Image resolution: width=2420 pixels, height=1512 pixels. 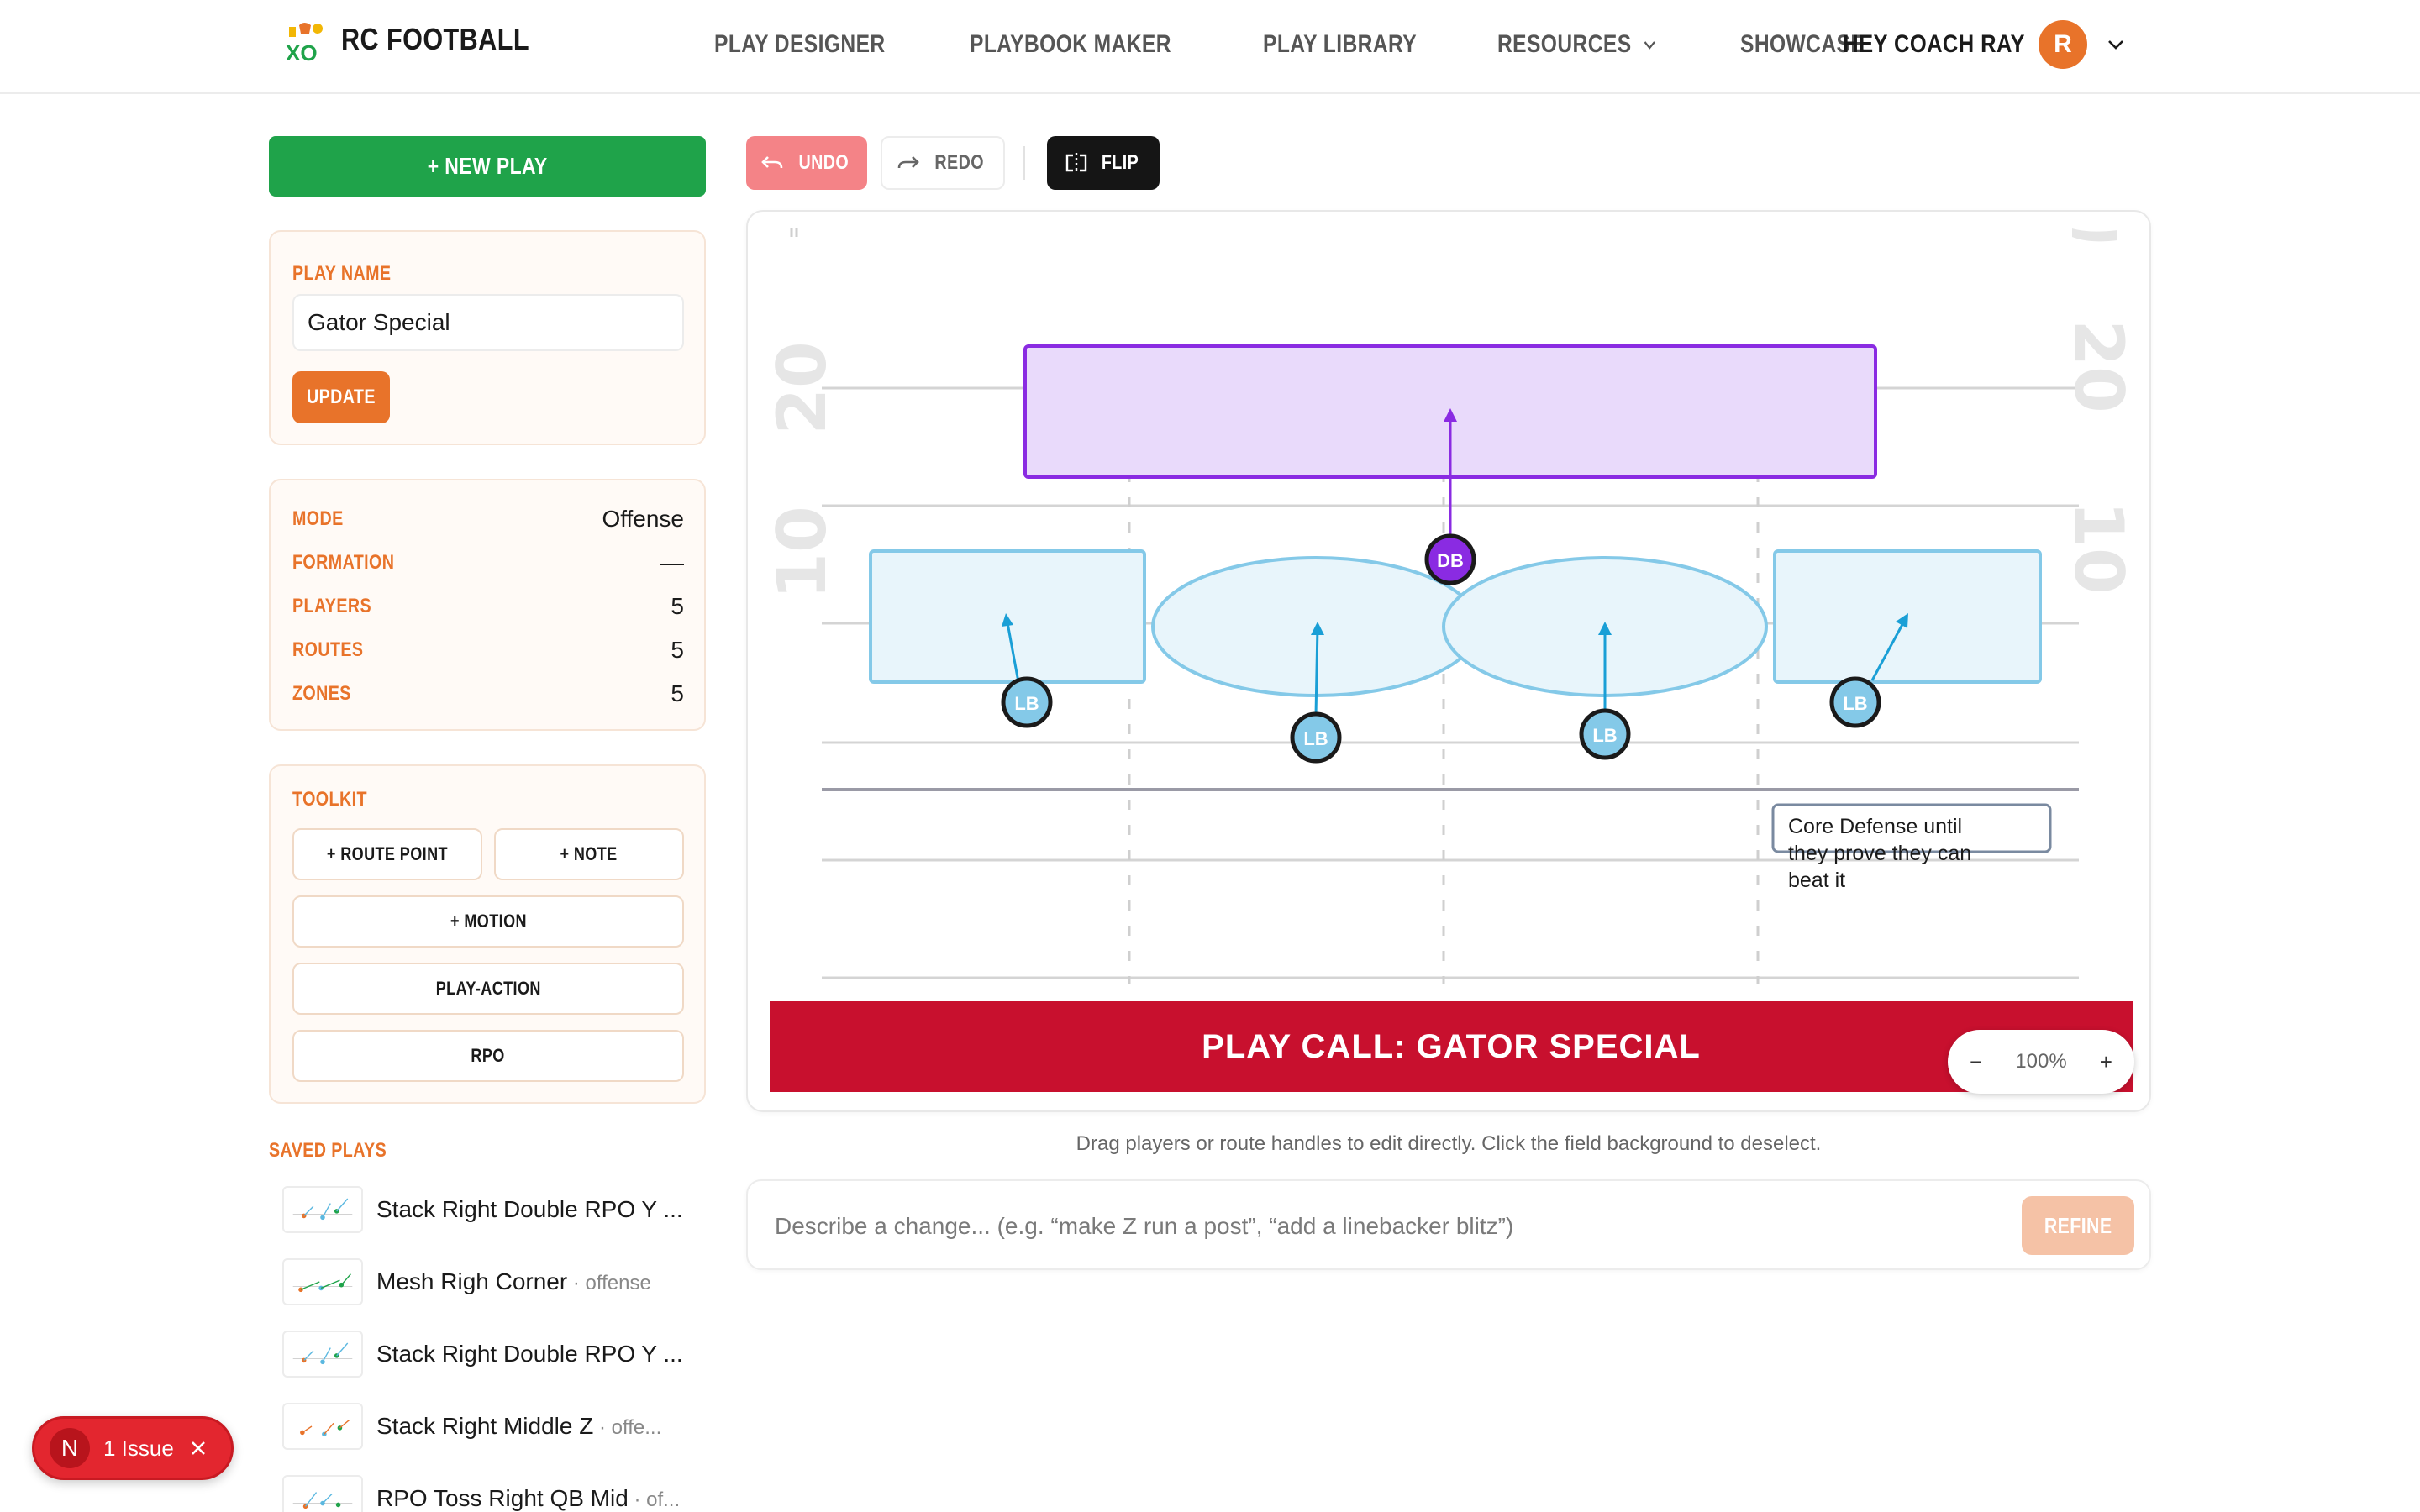 I want to click on redo-label: REDO, so click(x=960, y=162).